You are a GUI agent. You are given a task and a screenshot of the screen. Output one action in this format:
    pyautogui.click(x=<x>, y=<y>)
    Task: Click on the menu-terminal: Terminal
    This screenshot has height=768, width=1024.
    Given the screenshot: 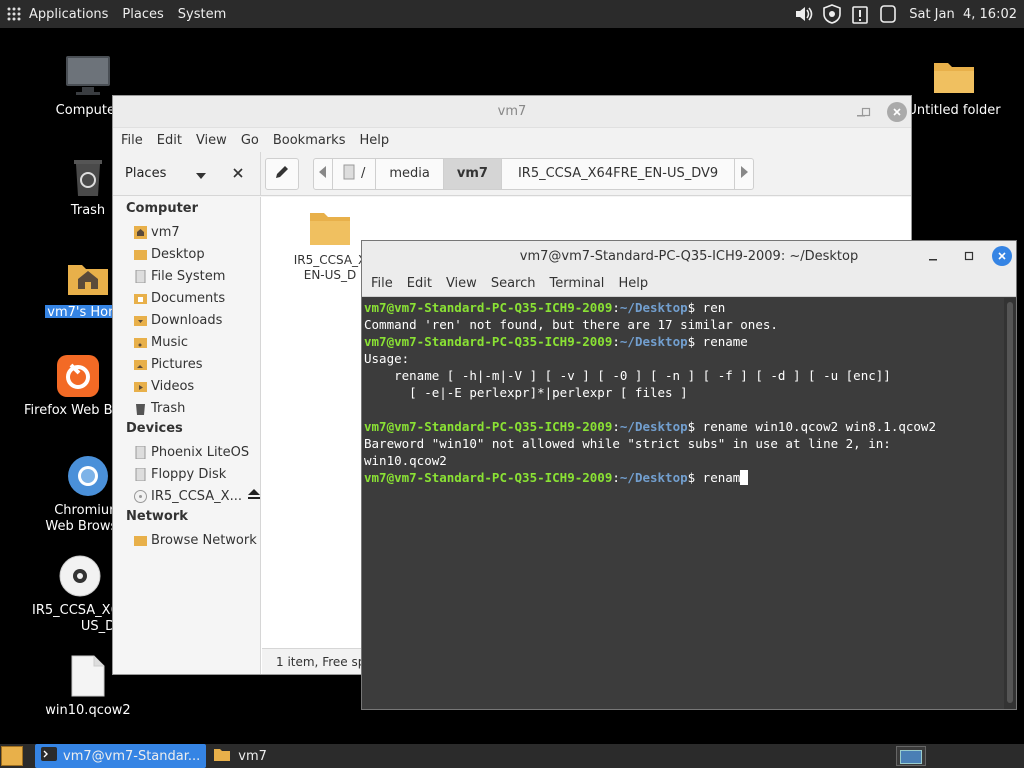 What is the action you would take?
    pyautogui.click(x=576, y=283)
    